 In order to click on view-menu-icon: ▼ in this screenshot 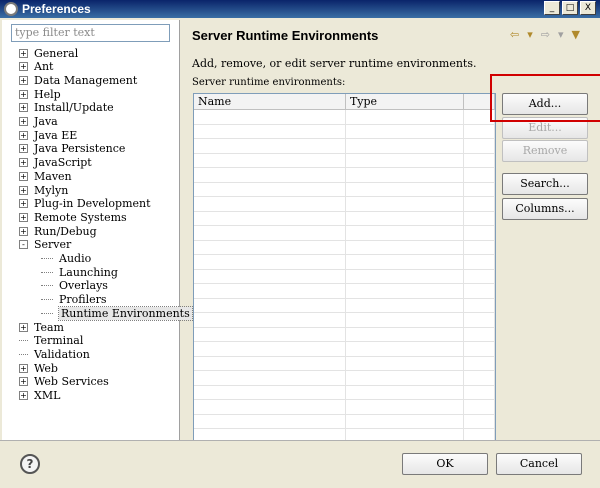, I will do `click(576, 34)`.